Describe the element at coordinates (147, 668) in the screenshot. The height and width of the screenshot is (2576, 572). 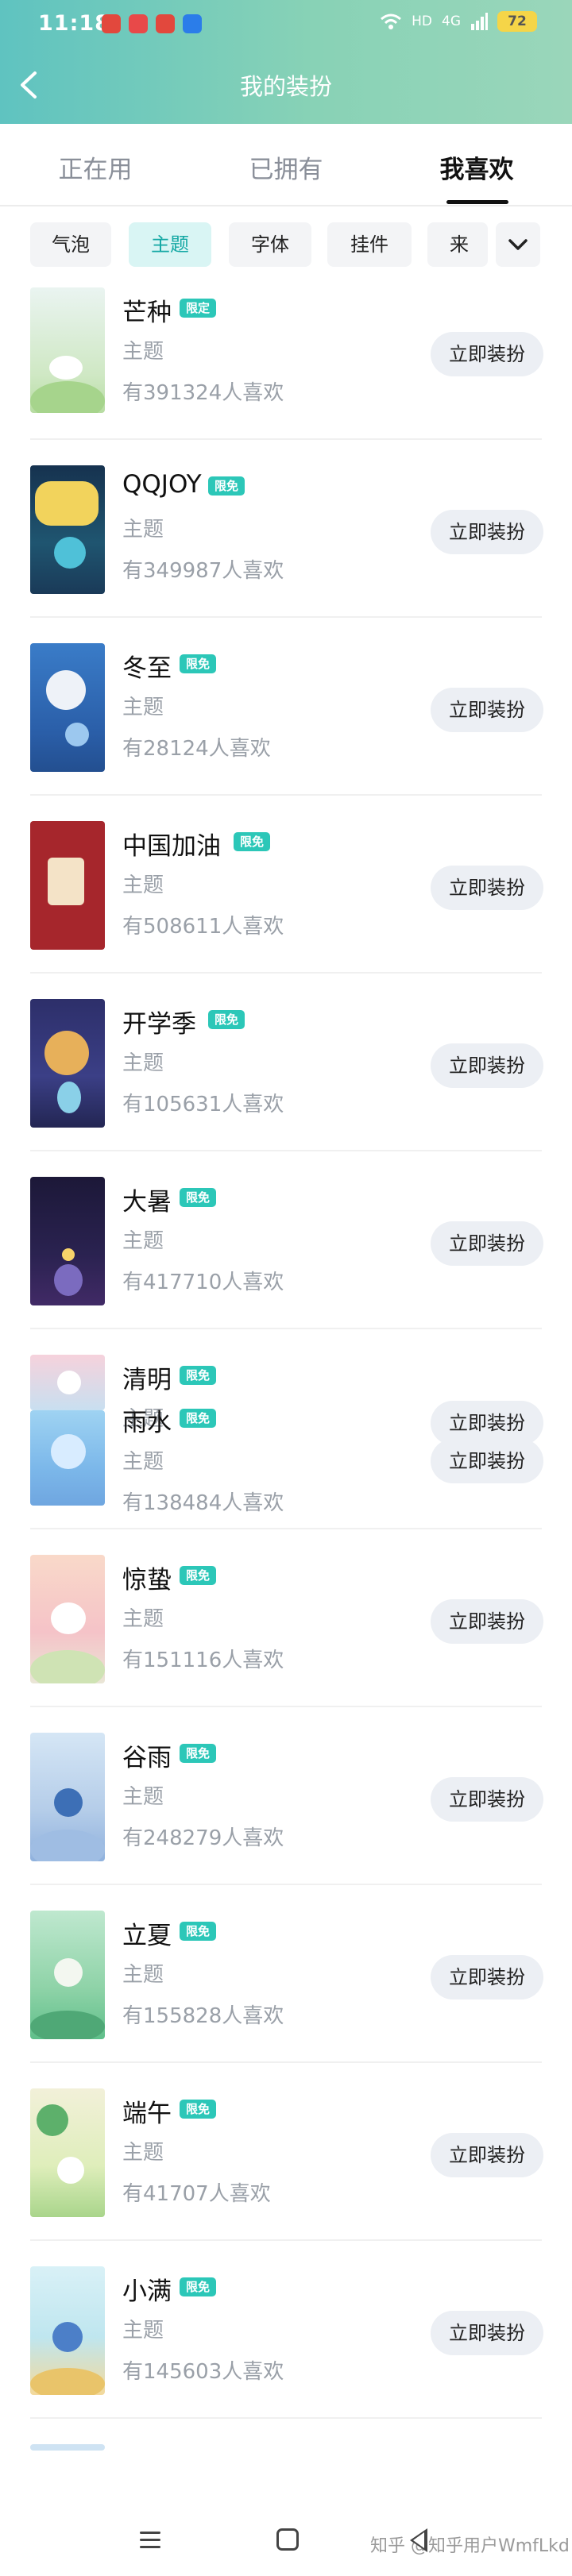
I see `theme-name: 冬至` at that location.